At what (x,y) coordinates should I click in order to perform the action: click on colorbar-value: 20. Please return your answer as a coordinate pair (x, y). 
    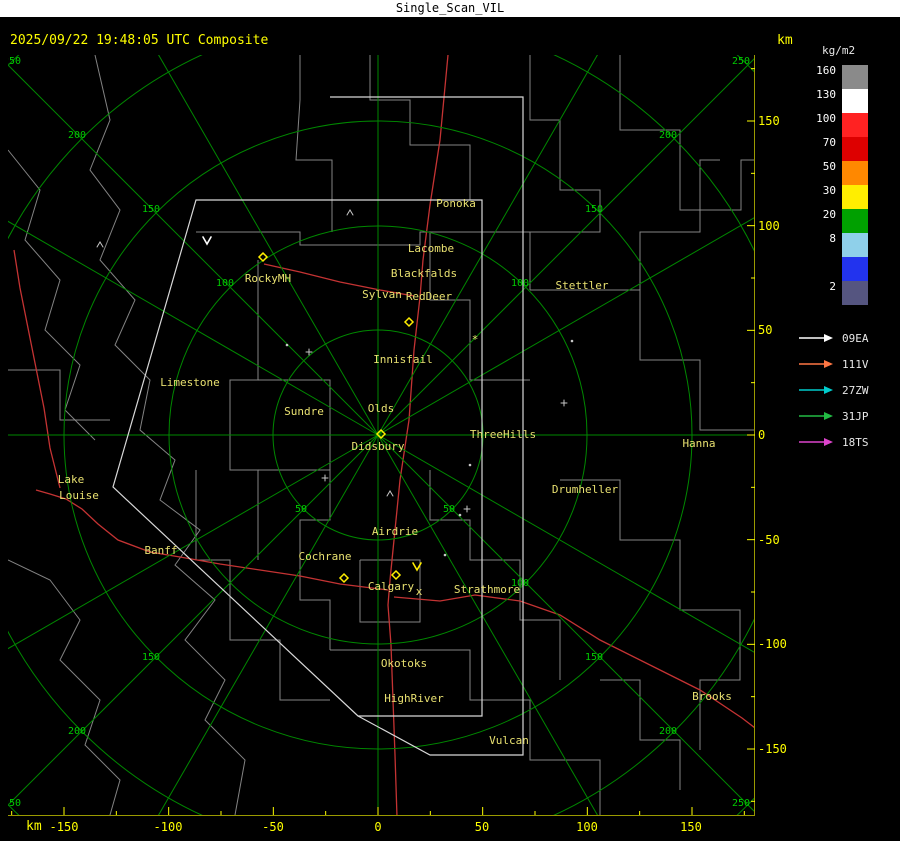
    Looking at the image, I should click on (829, 214).